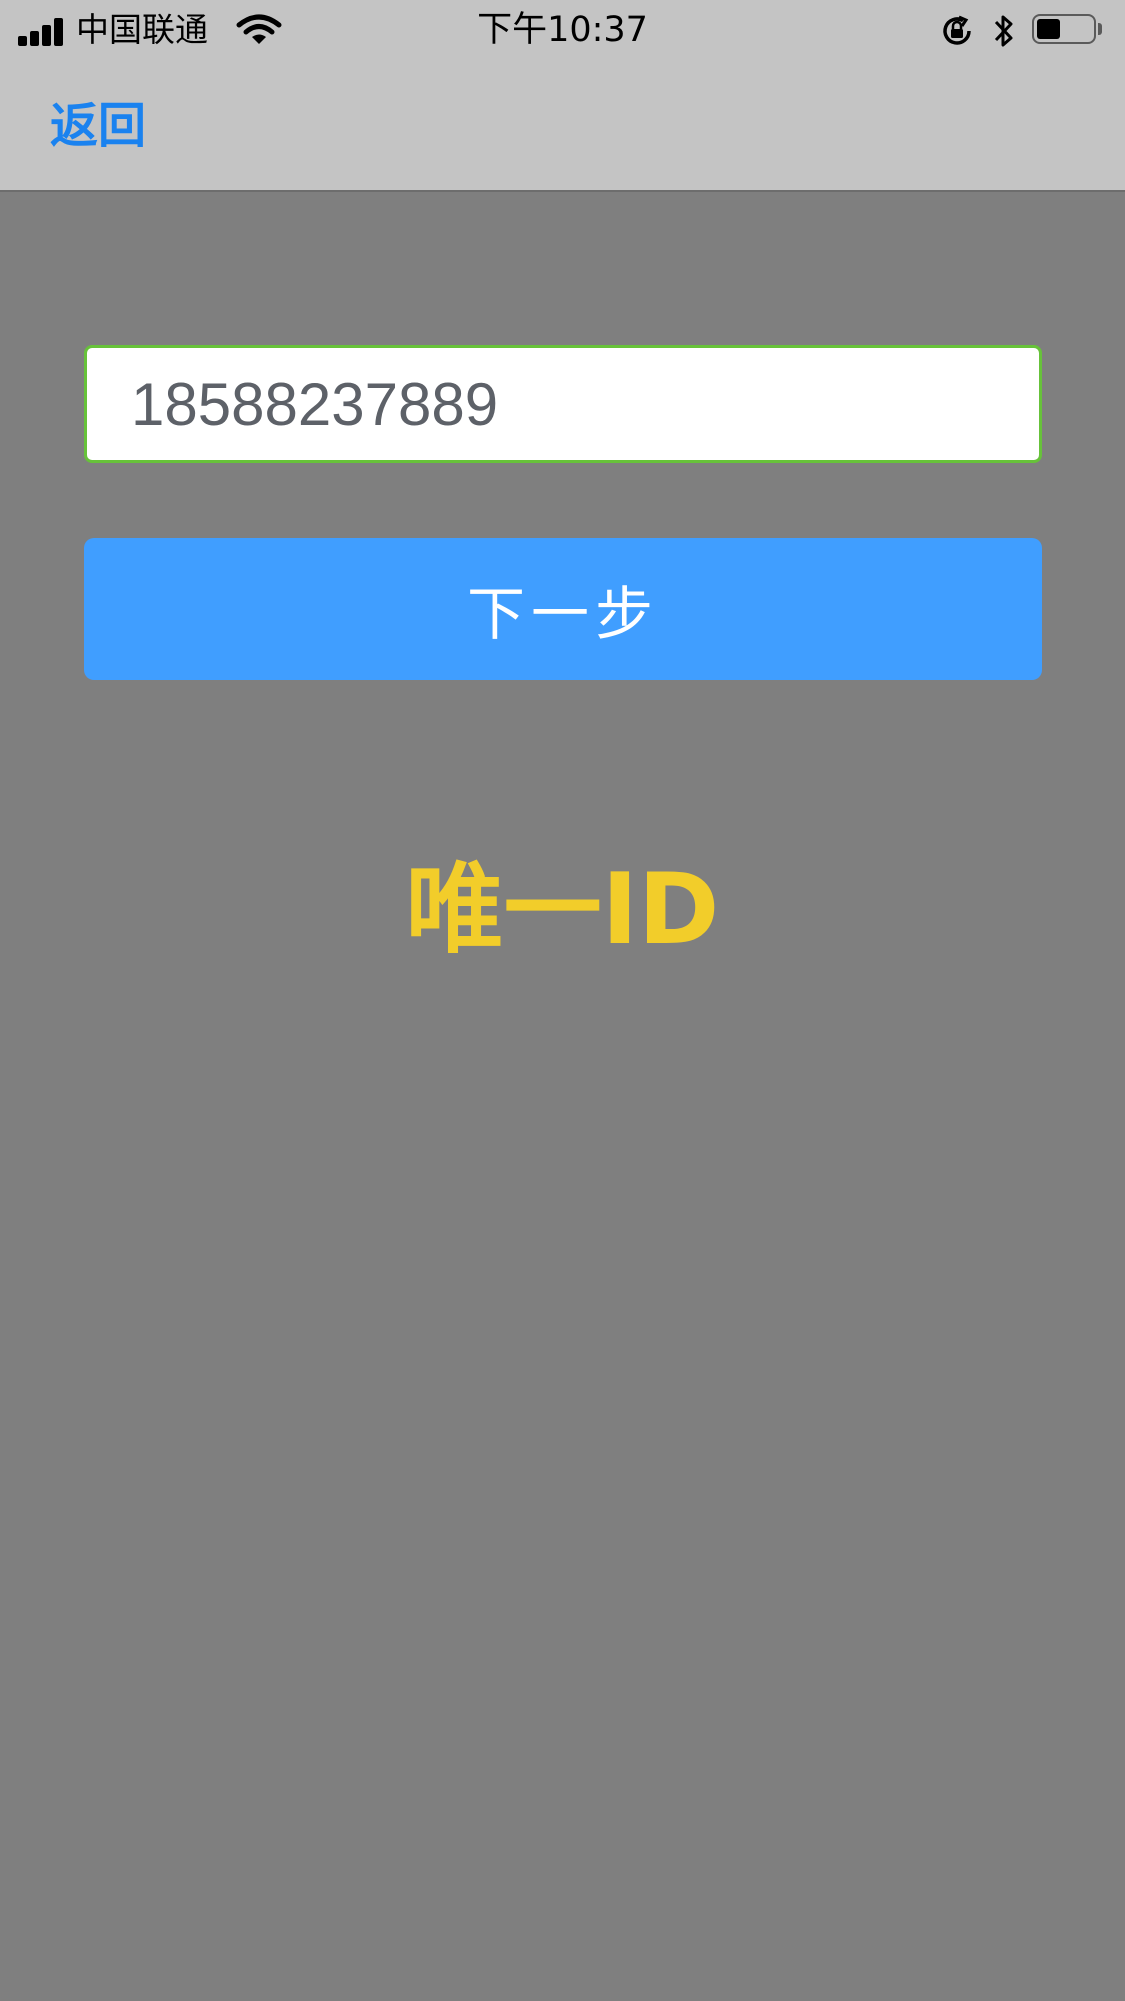  What do you see at coordinates (1048, 29) in the screenshot?
I see `battery-level` at bounding box center [1048, 29].